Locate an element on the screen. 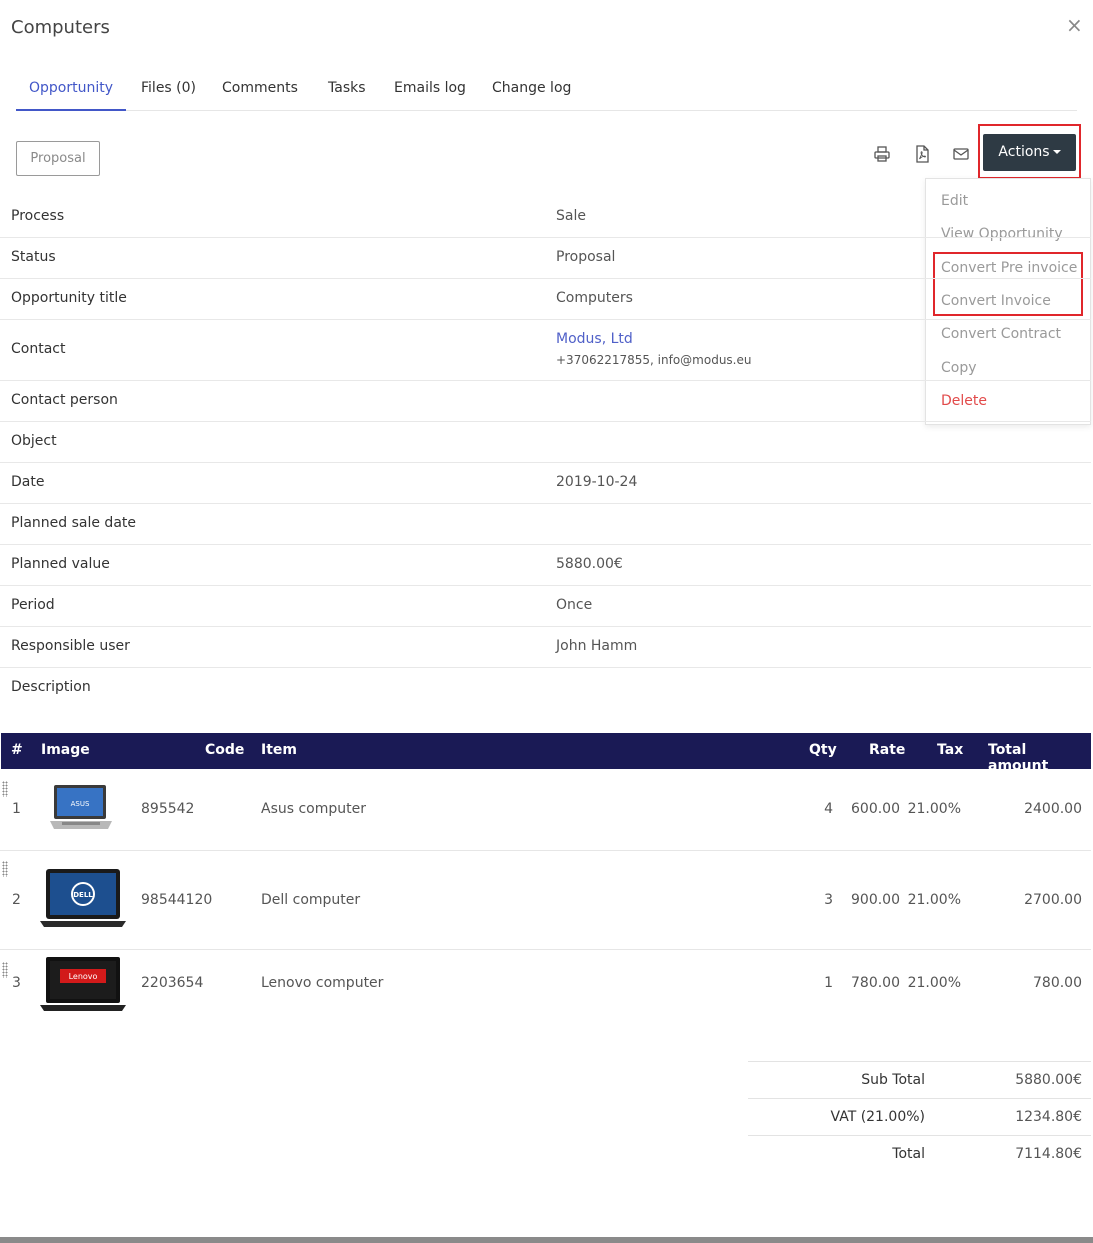 The height and width of the screenshot is (1243, 1093). row-qty: 3 is located at coordinates (828, 900).